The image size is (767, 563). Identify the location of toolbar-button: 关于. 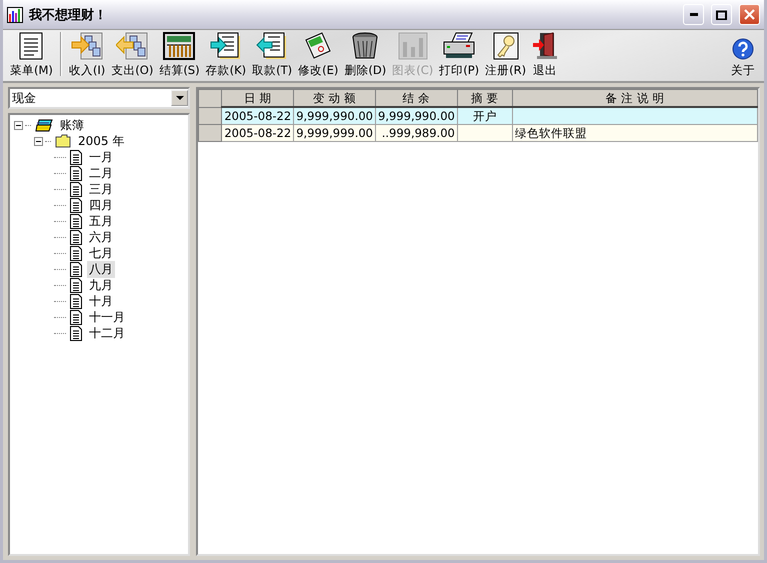
(743, 55).